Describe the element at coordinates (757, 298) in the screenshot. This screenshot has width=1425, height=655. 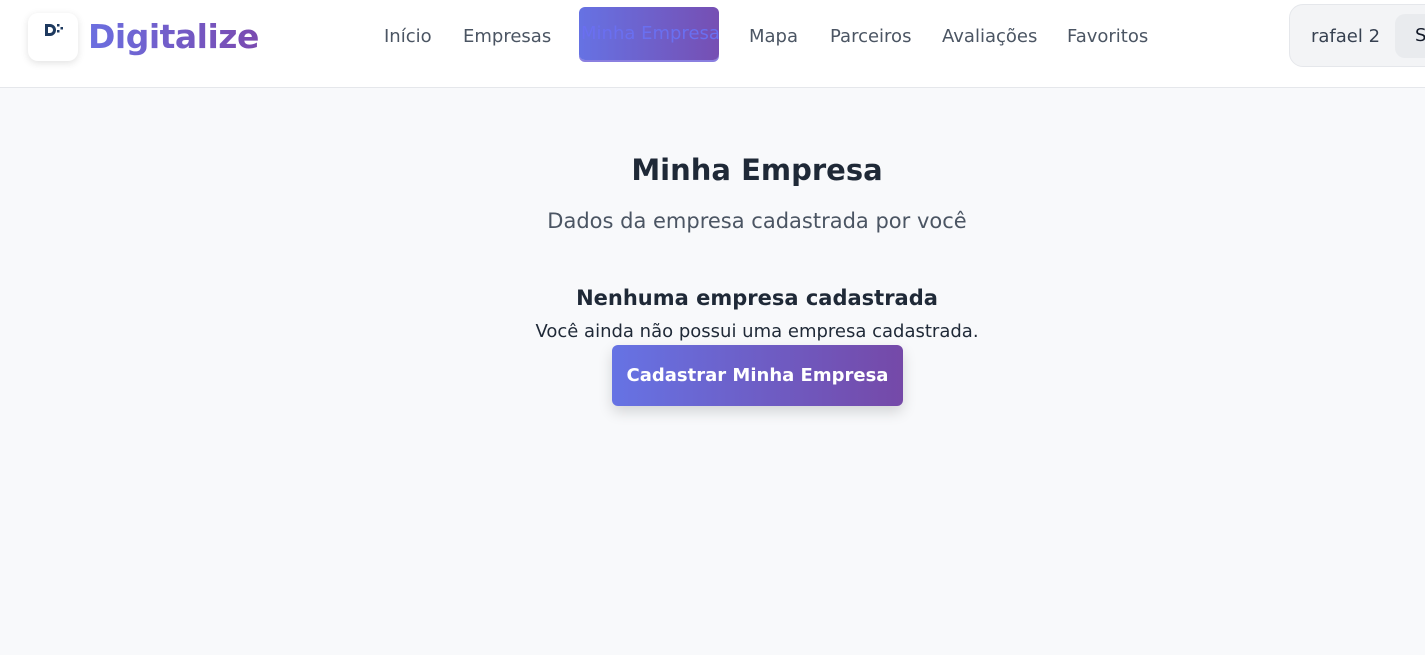
I see `empty-state-title: Nenhuma empresa cadastrada` at that location.